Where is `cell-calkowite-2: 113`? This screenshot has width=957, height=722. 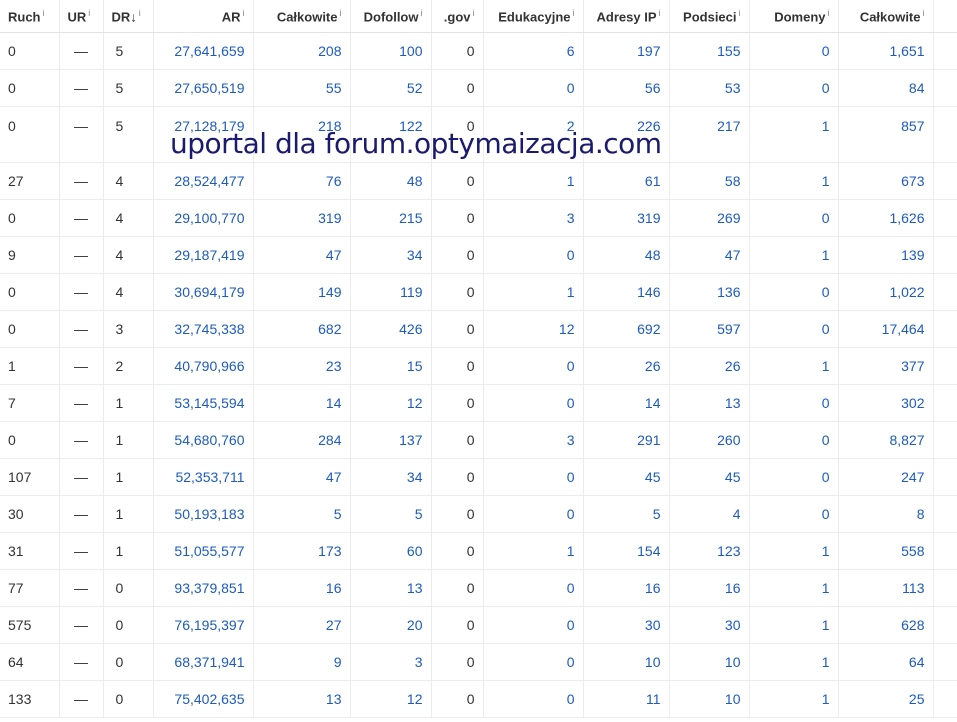 cell-calkowite-2: 113 is located at coordinates (886, 588).